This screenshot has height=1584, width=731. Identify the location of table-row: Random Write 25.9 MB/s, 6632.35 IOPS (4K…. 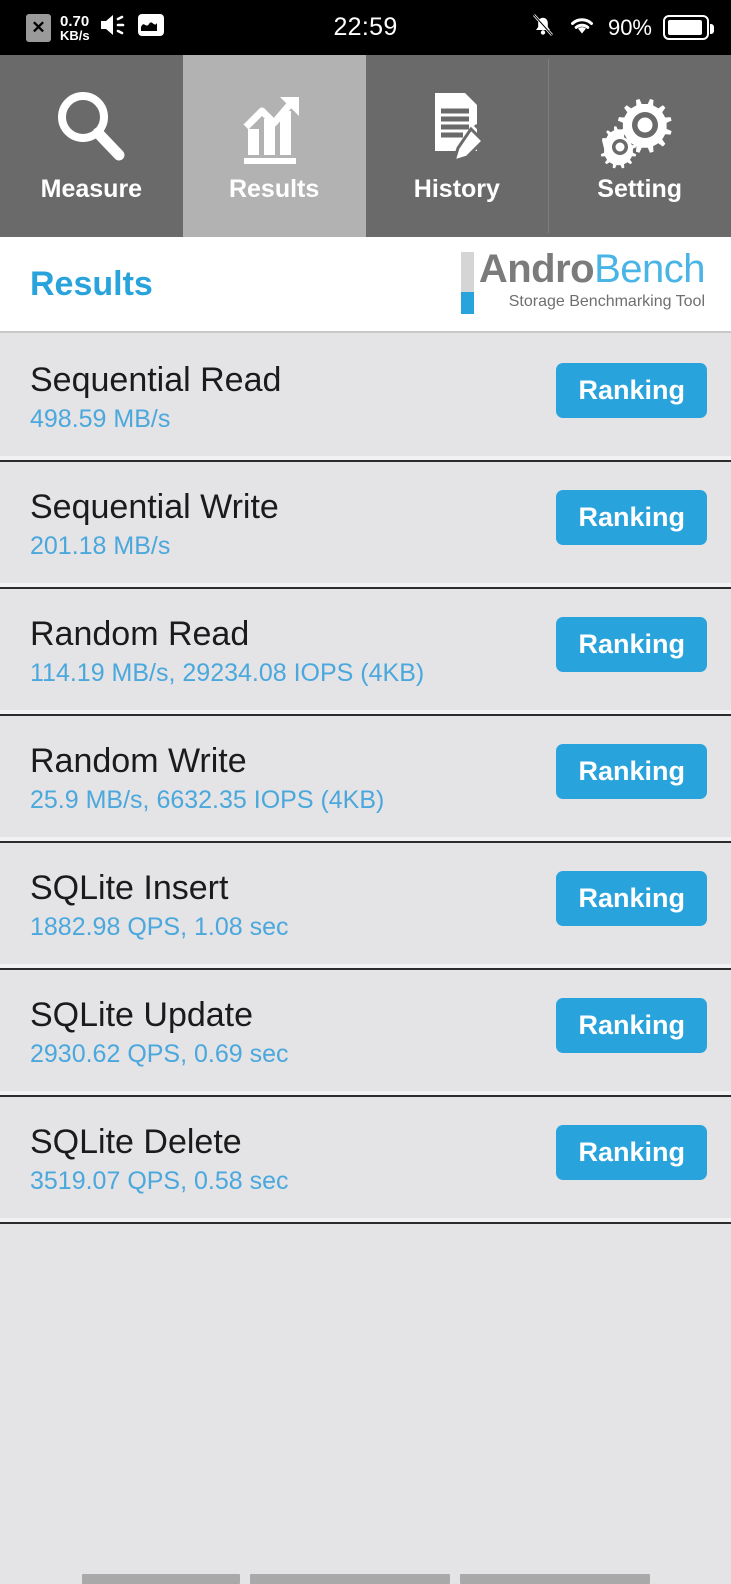
(365, 779).